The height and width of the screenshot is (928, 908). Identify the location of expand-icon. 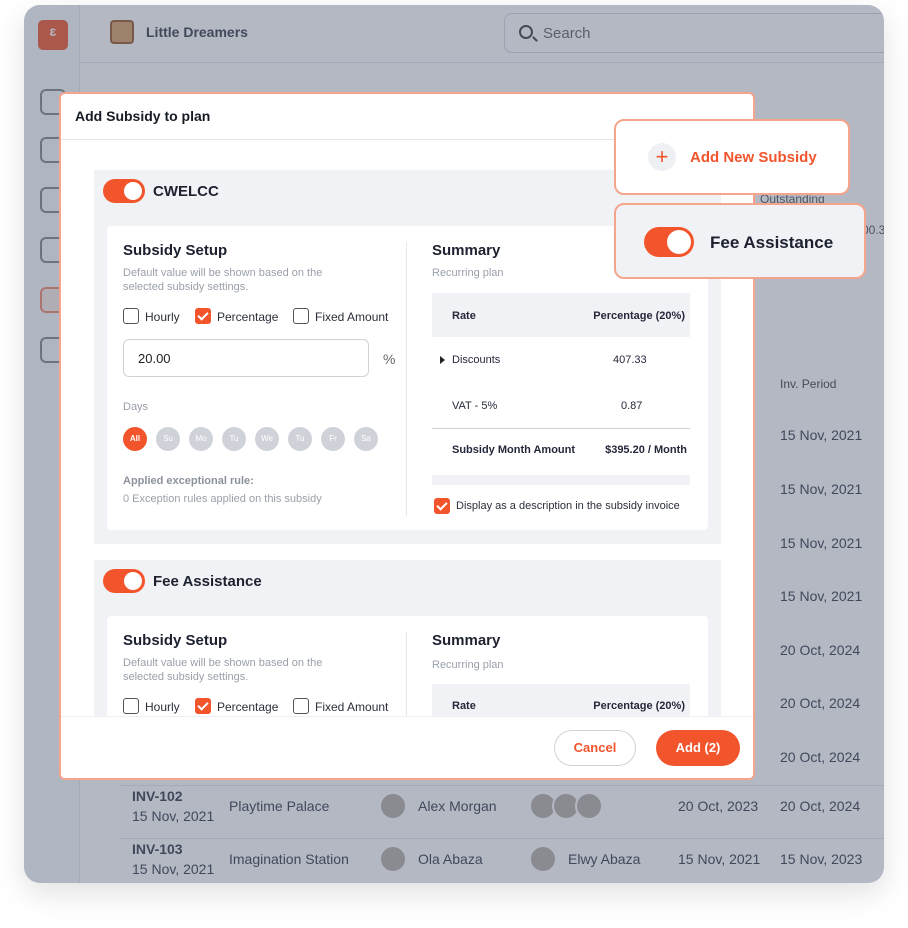
(442, 360).